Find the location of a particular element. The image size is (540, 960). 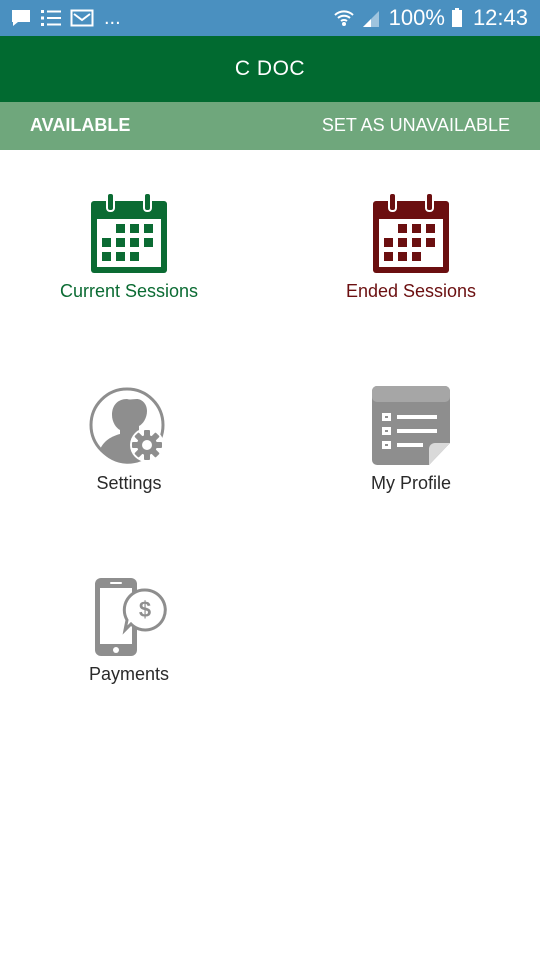

clock: 12:43 is located at coordinates (500, 17).